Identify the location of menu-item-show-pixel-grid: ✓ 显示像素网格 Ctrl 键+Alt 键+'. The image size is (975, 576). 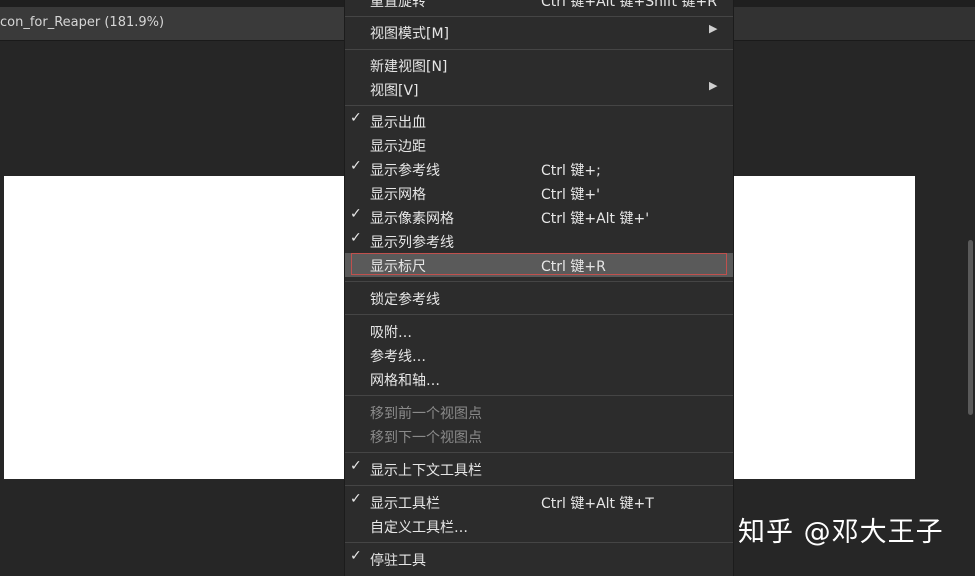
(539, 217).